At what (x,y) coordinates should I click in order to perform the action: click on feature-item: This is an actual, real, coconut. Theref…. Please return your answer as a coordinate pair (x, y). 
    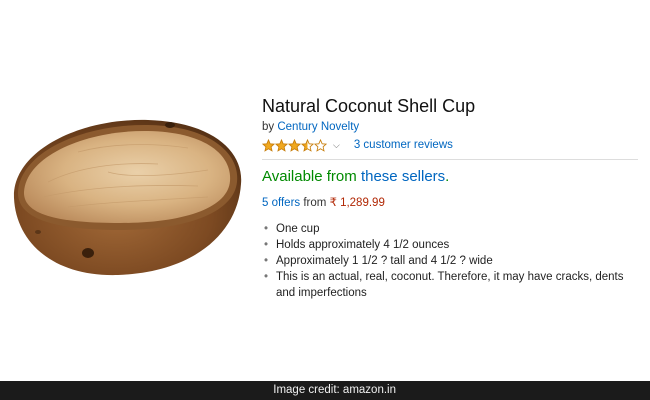
    Looking at the image, I should click on (452, 285).